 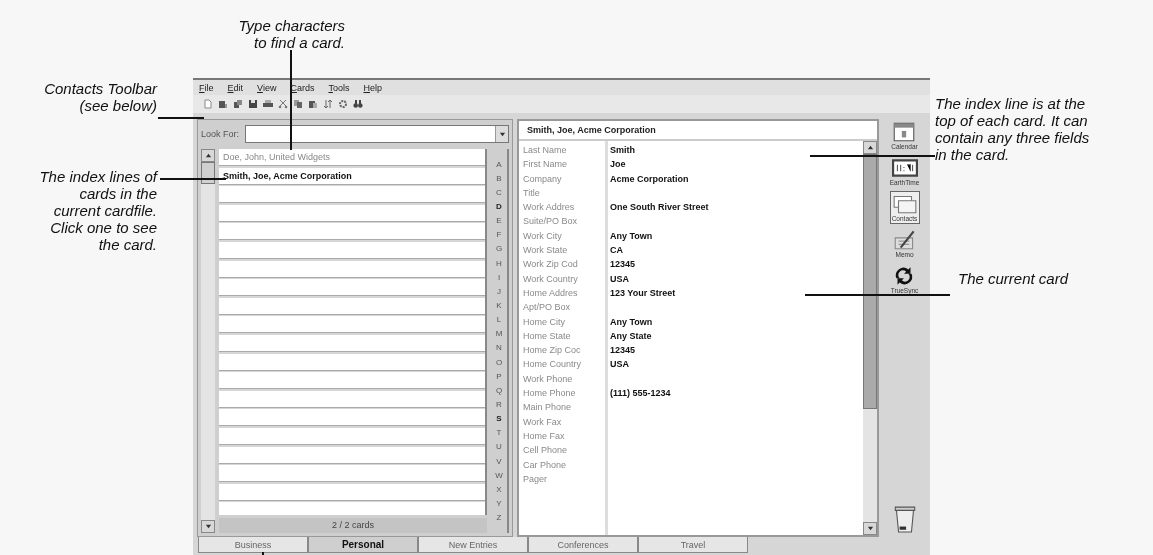 I want to click on field-label: First Name, so click(x=545, y=165).